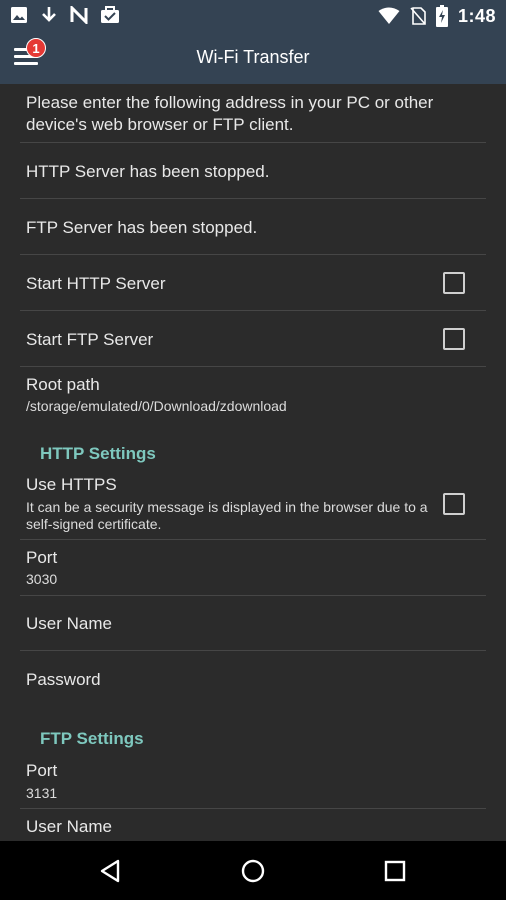 This screenshot has height=900, width=506. I want to click on download-icon, so click(49, 14).